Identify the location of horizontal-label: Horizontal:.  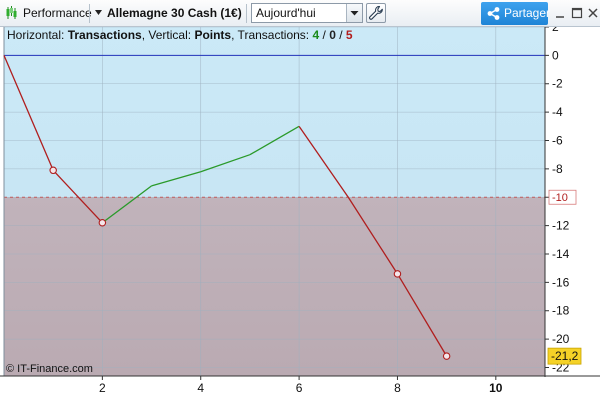
(36, 35).